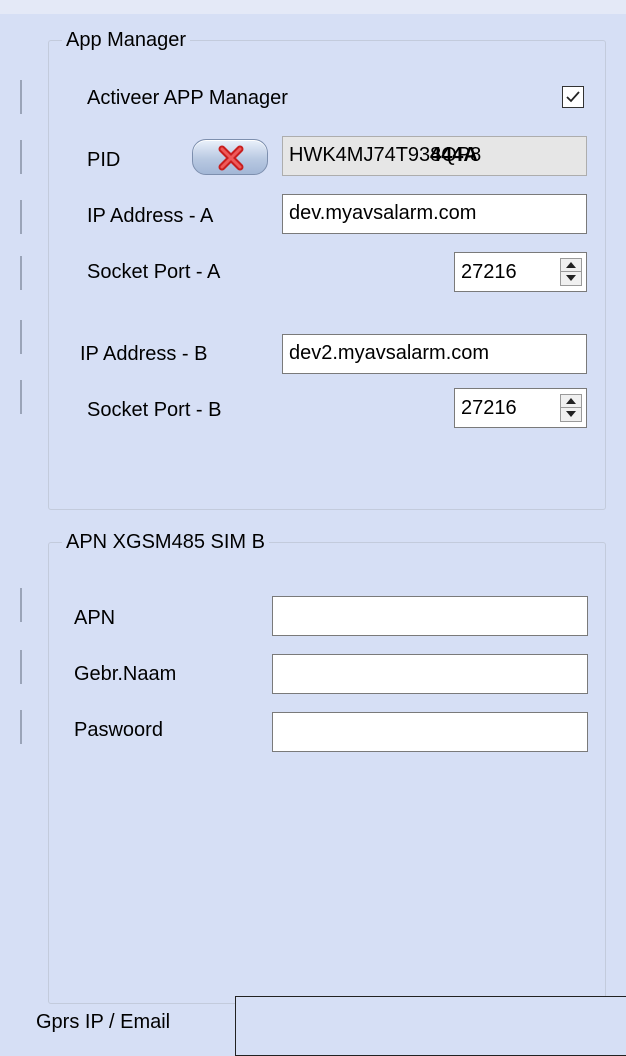 The height and width of the screenshot is (1056, 626). Describe the element at coordinates (454, 155) in the screenshot. I see `pid-overlay-text: 444A` at that location.